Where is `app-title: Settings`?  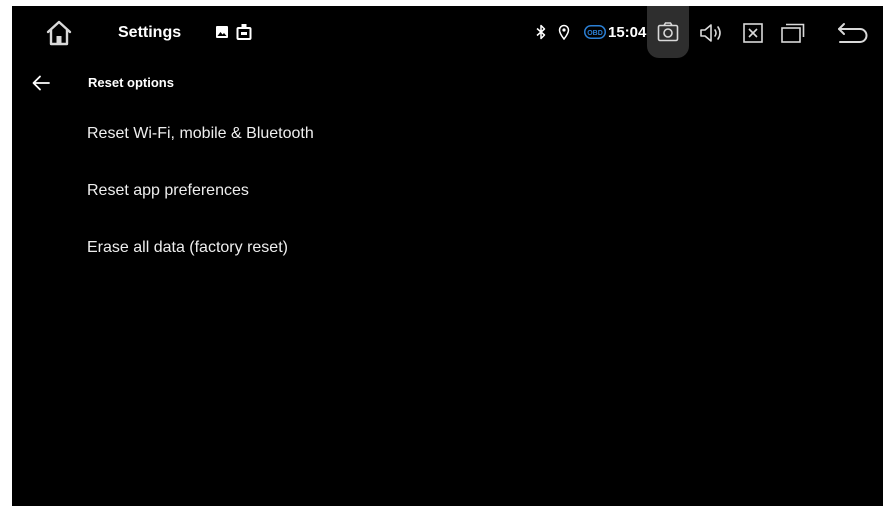 app-title: Settings is located at coordinates (150, 32).